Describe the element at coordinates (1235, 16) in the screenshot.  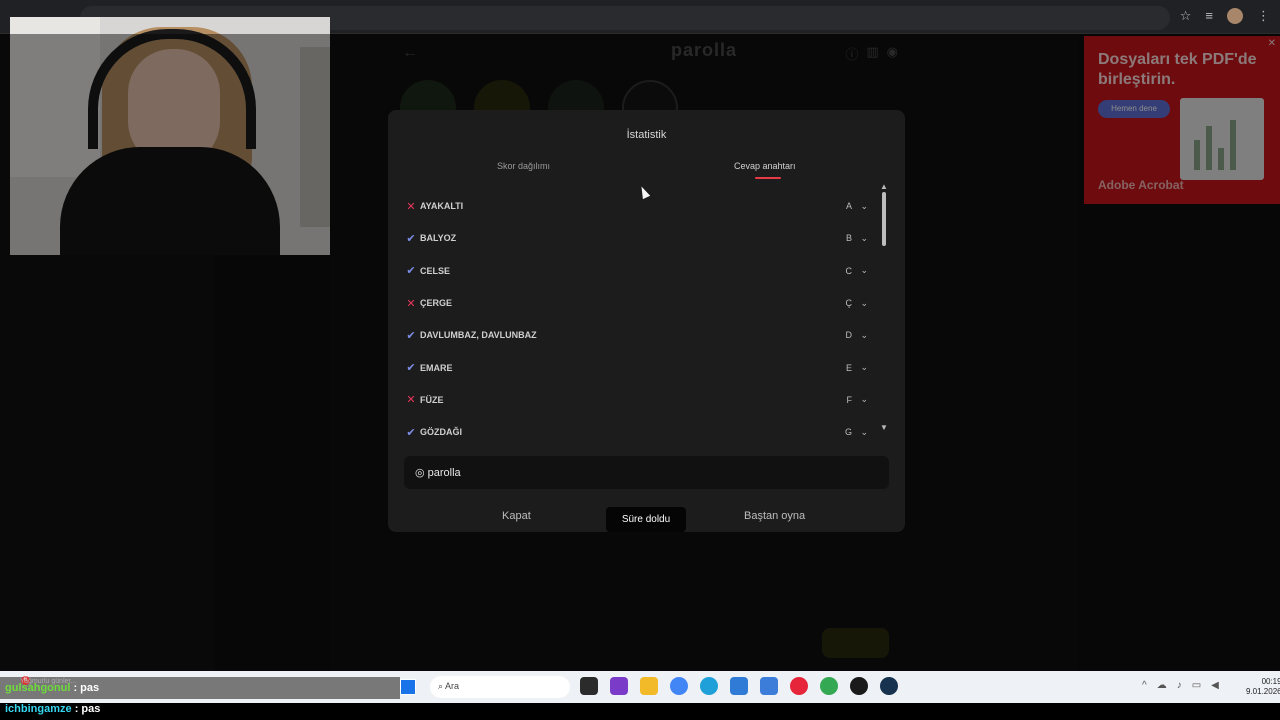
I see `profile-avatar-icon` at that location.